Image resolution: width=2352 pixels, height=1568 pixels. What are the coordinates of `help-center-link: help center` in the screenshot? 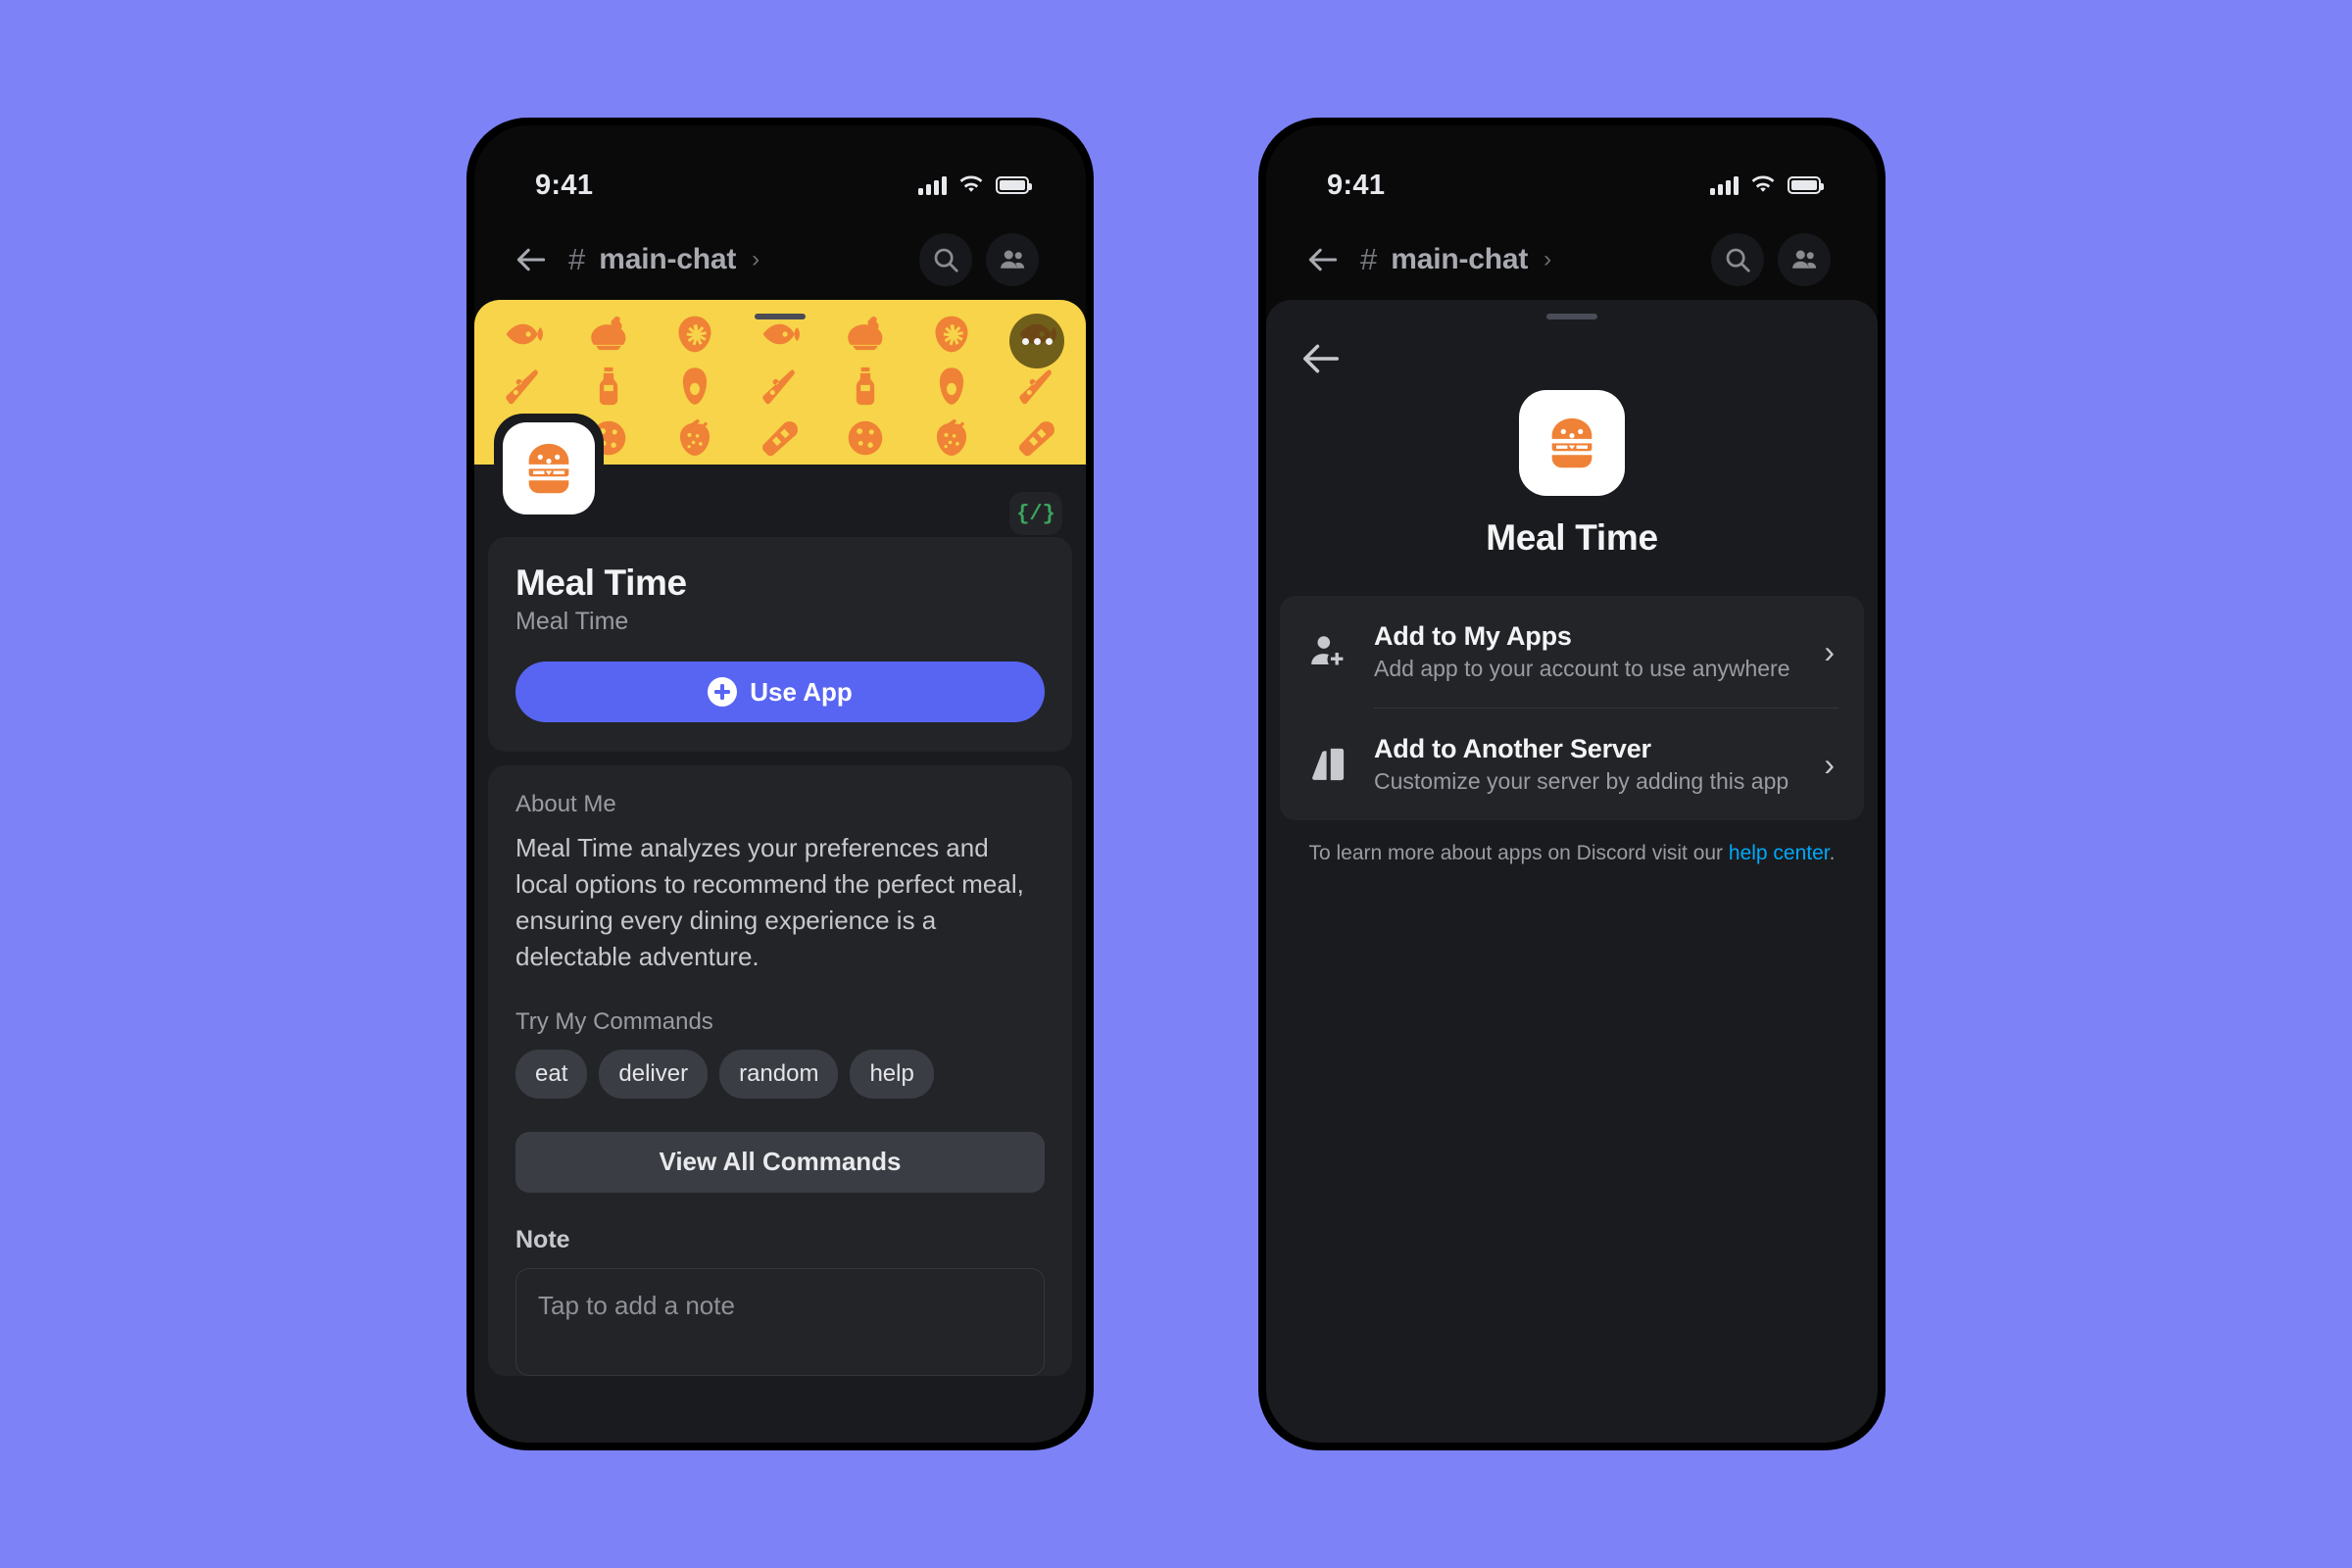 It's located at (1779, 853).